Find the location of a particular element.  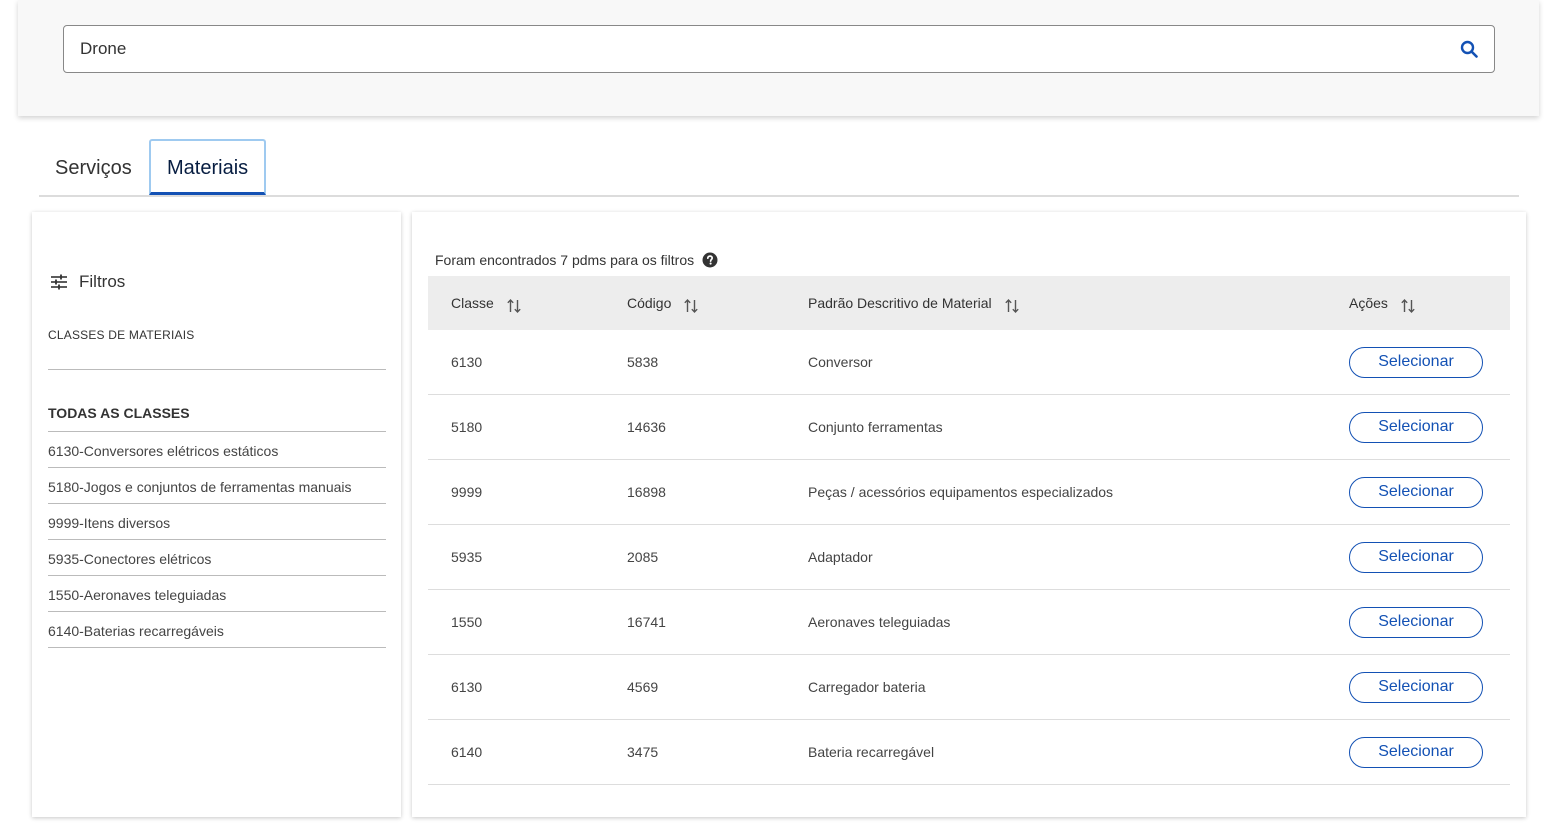

class-filter-item: 1550-Aeronaves teleguiadas is located at coordinates (217, 593).